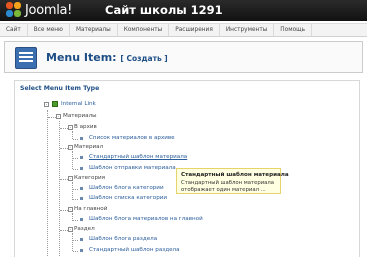  Describe the element at coordinates (89, 178) in the screenshot. I see `tree-category: Категория` at that location.